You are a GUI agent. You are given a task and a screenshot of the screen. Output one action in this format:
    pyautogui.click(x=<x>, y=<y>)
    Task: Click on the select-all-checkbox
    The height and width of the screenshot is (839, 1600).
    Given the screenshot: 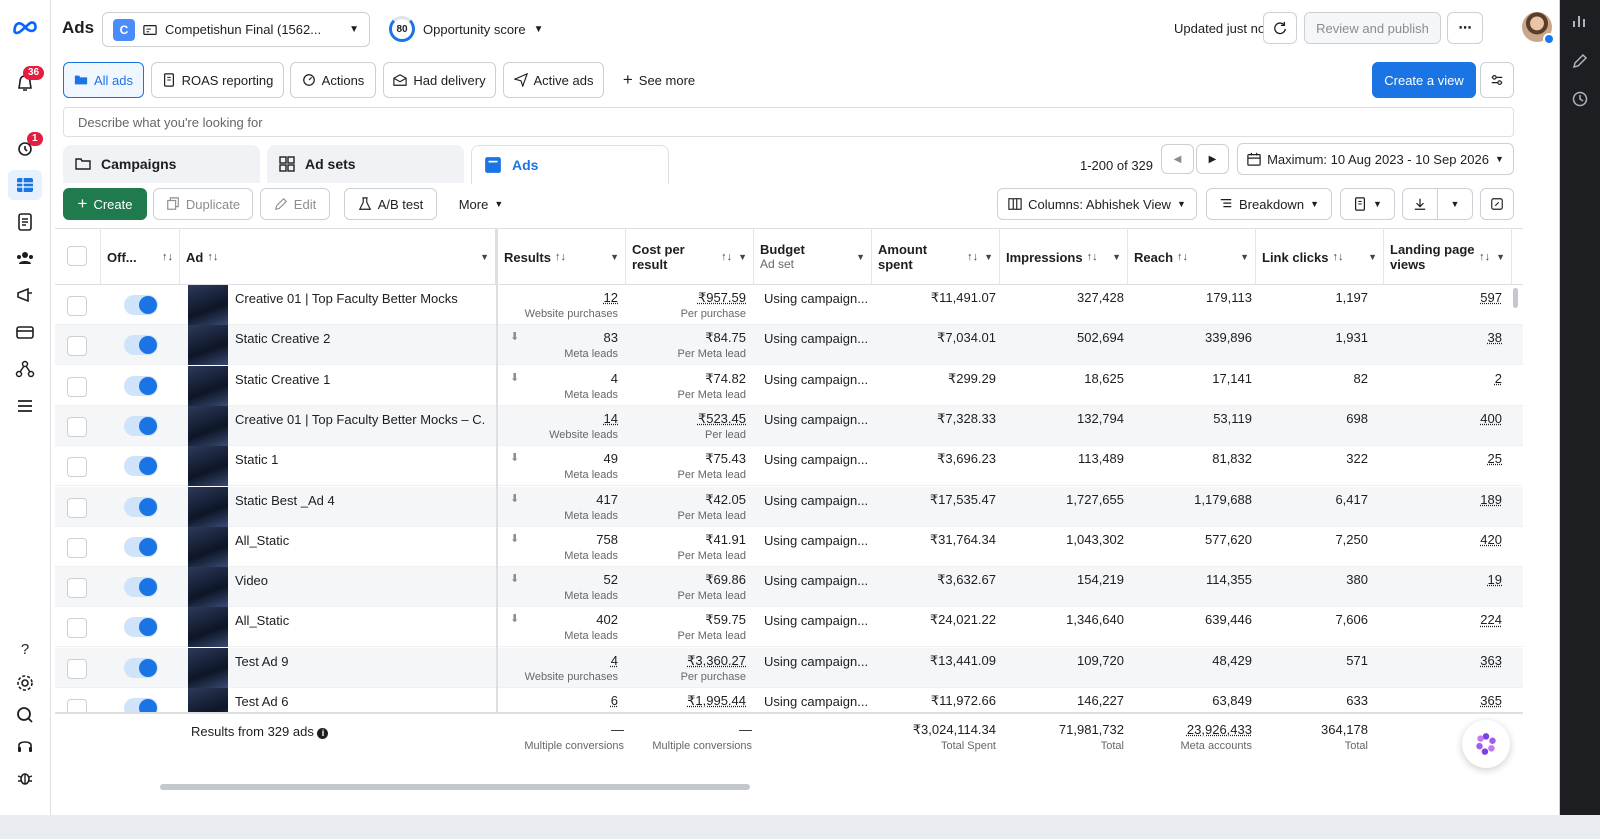 What is the action you would take?
    pyautogui.click(x=77, y=256)
    